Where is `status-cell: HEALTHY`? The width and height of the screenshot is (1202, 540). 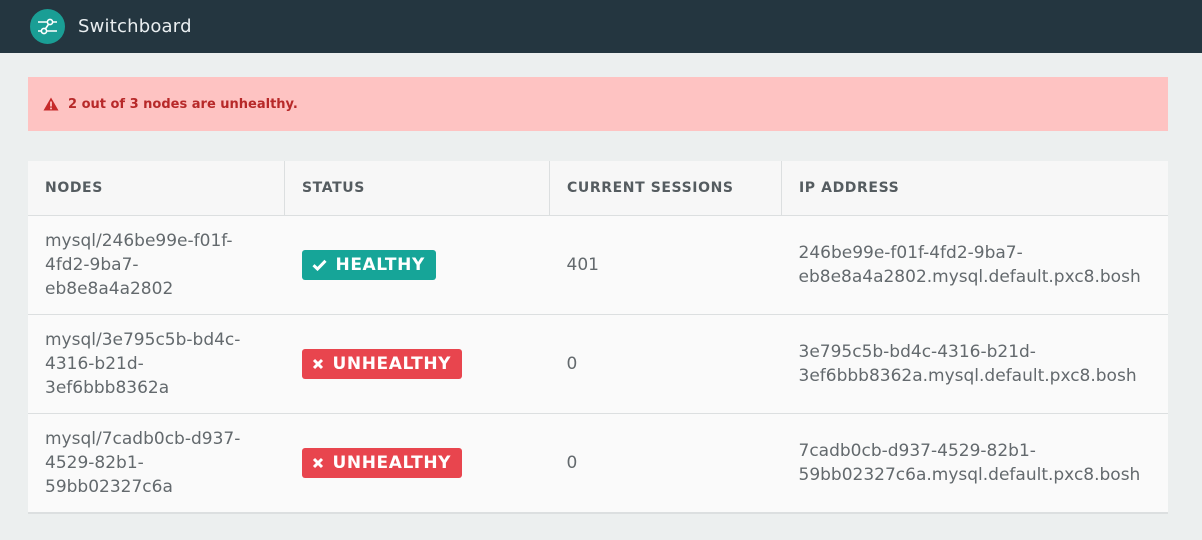 status-cell: HEALTHY is located at coordinates (417, 265).